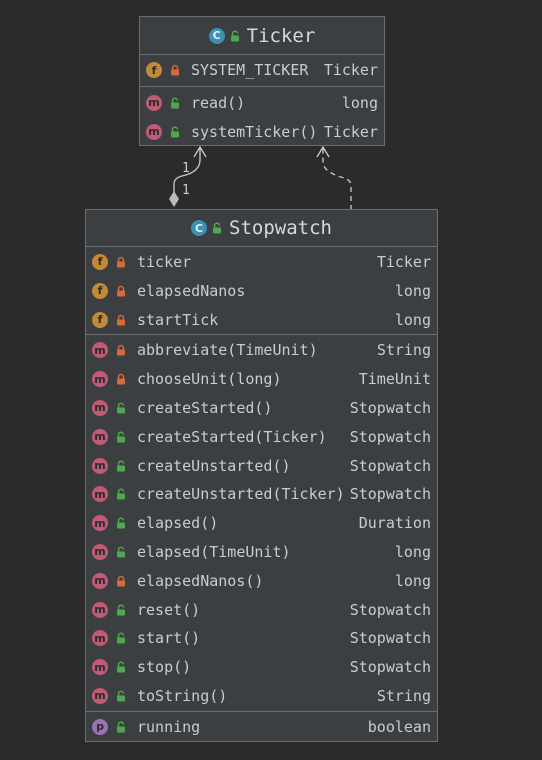 The height and width of the screenshot is (760, 542). I want to click on method-row: m elapsed(TimeUnit) long, so click(261, 552).